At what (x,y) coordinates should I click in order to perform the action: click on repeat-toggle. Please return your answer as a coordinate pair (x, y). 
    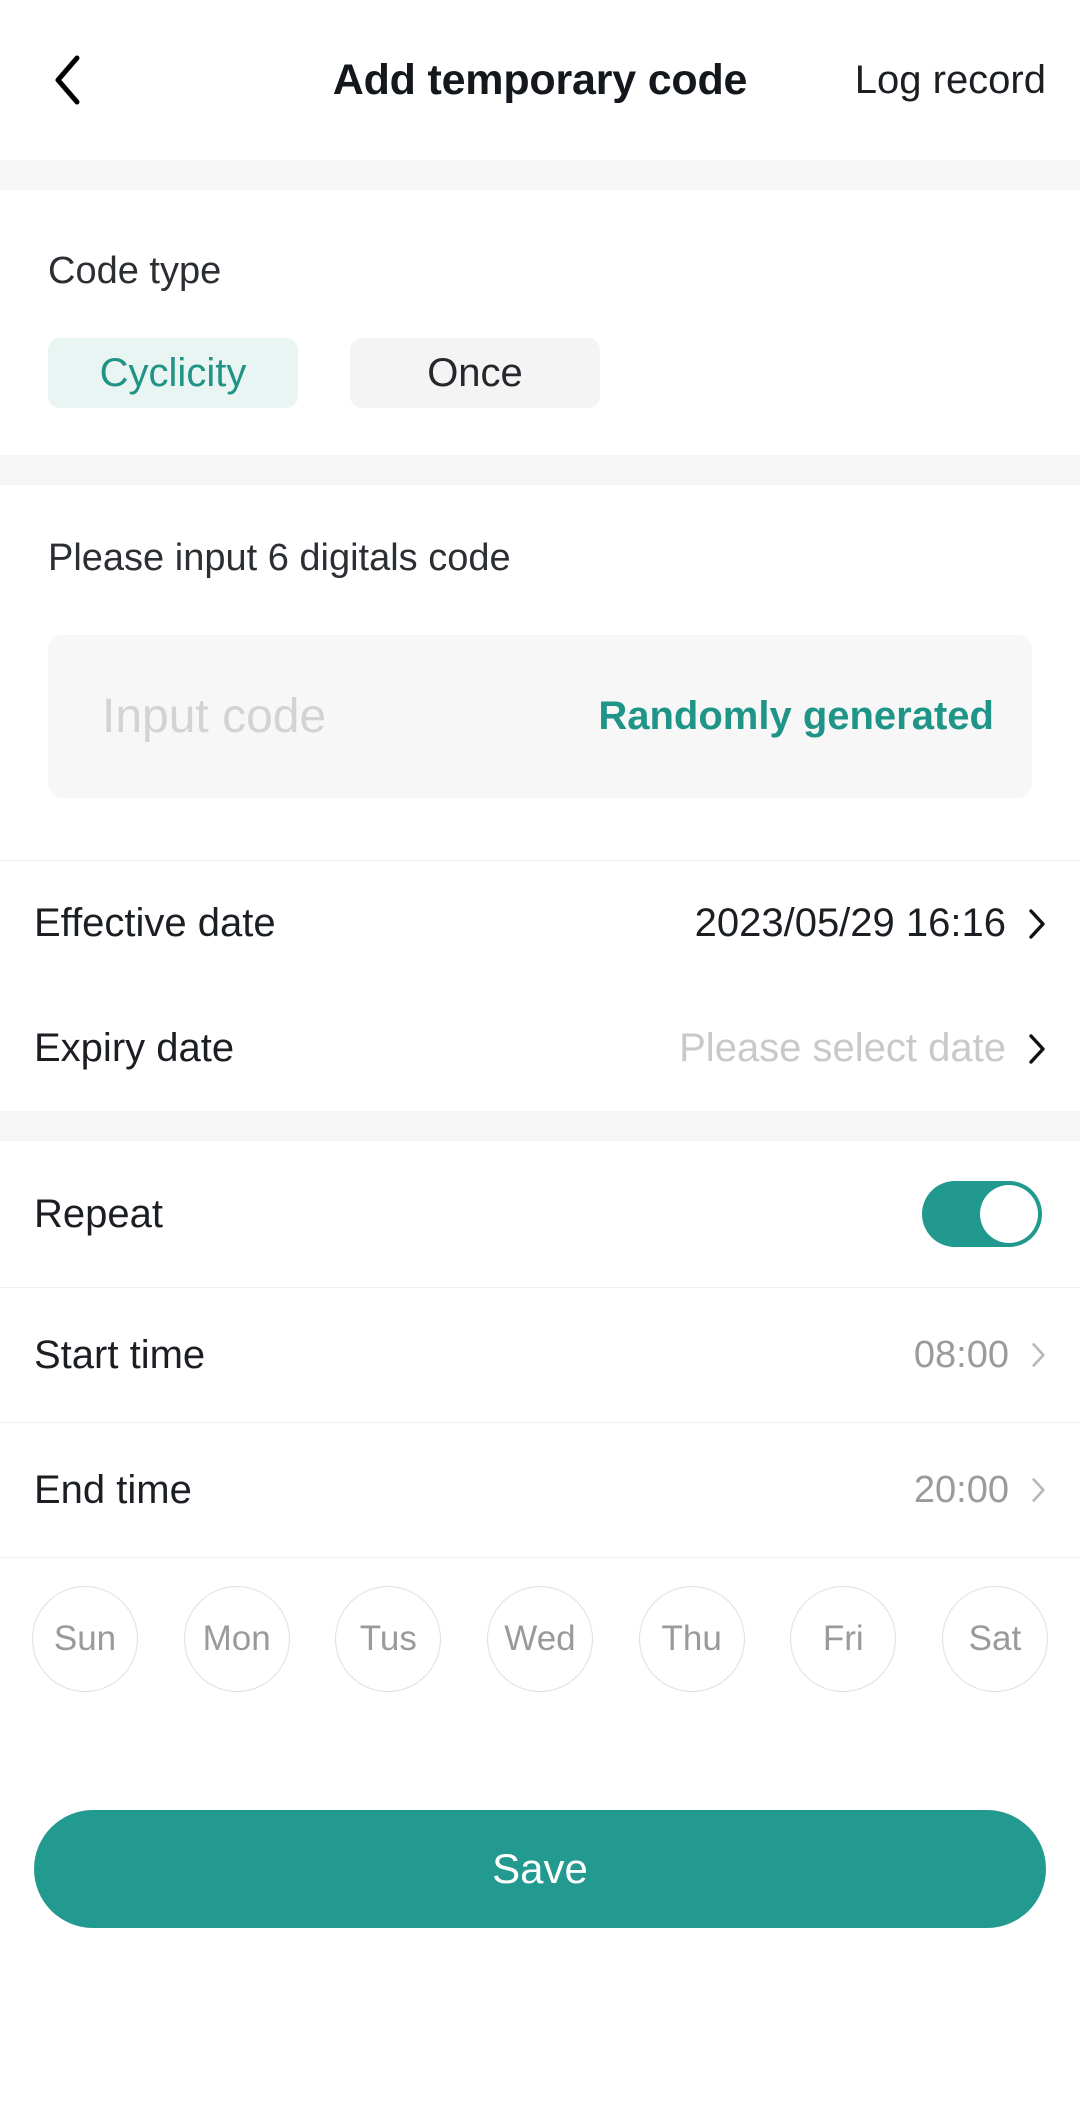
    Looking at the image, I should click on (982, 1214).